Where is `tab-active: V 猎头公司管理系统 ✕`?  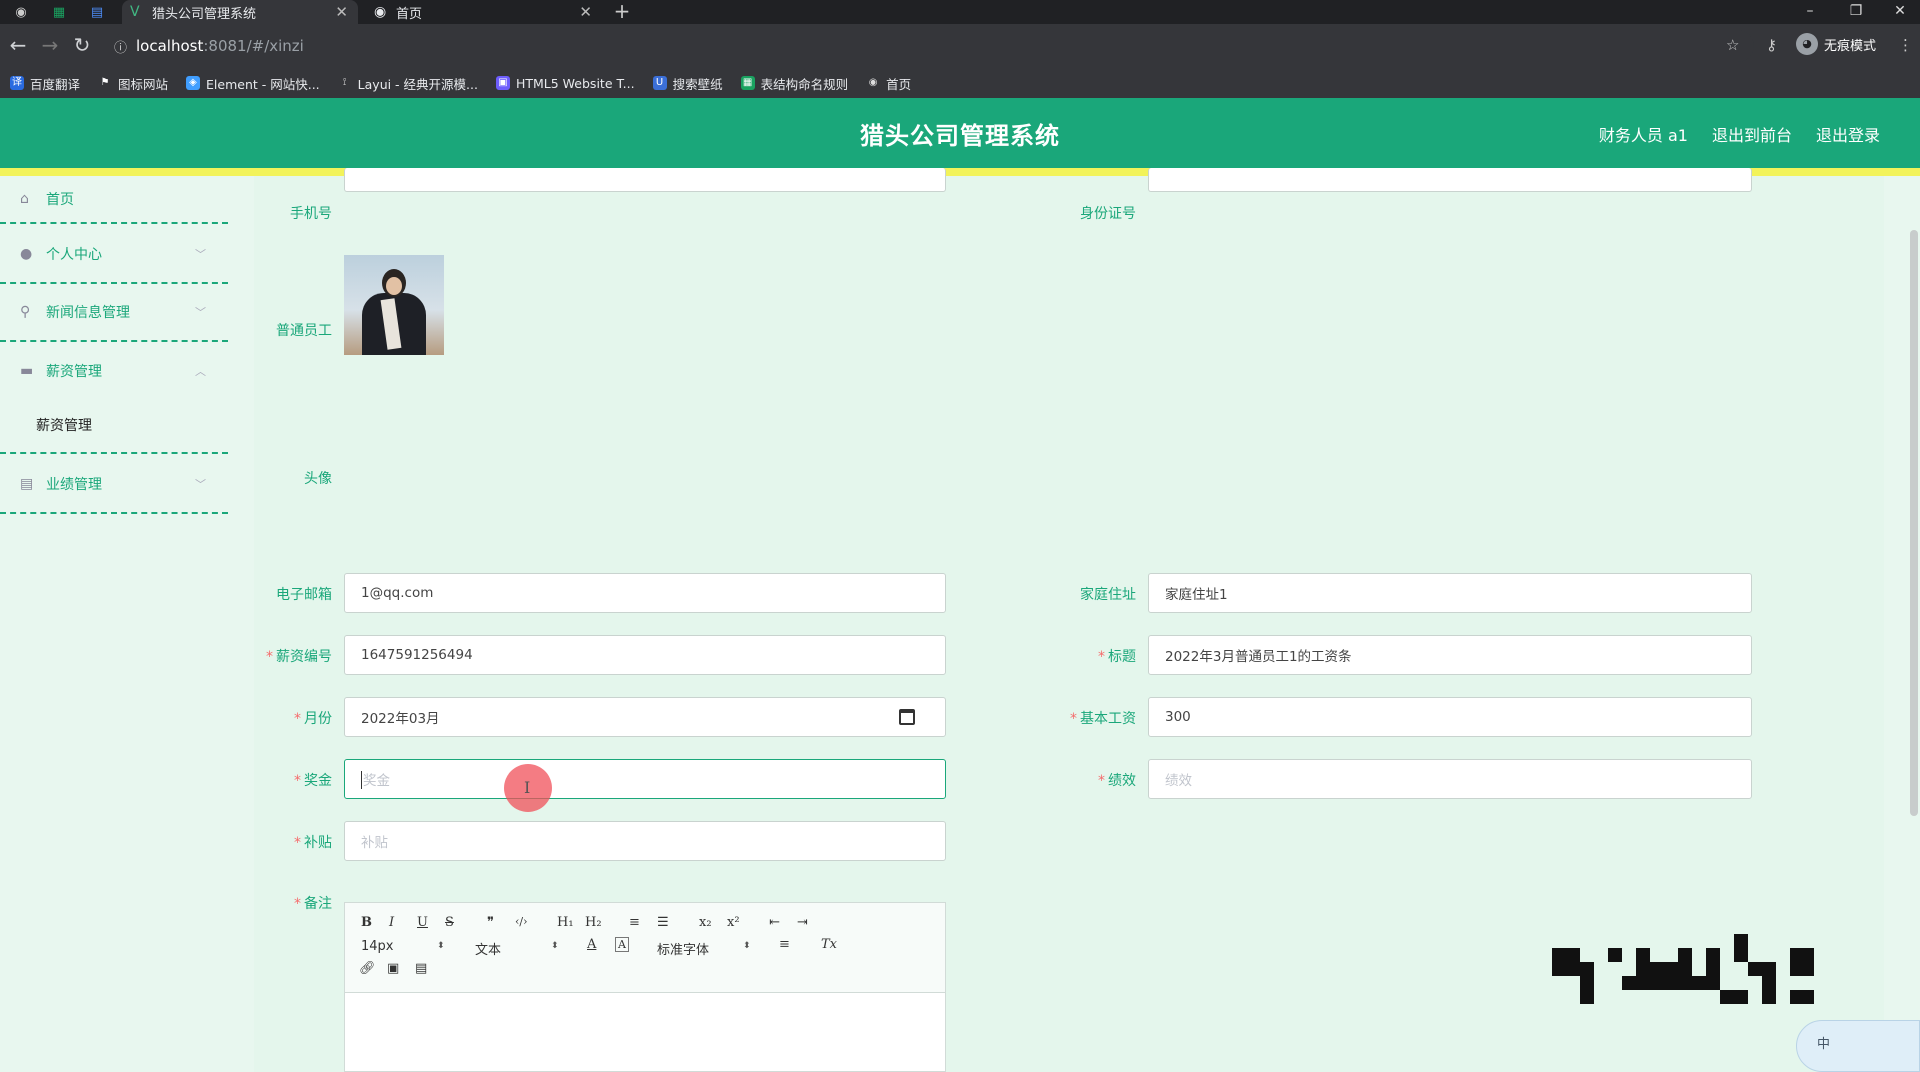 tab-active: V 猎头公司管理系统 ✕ is located at coordinates (240, 12).